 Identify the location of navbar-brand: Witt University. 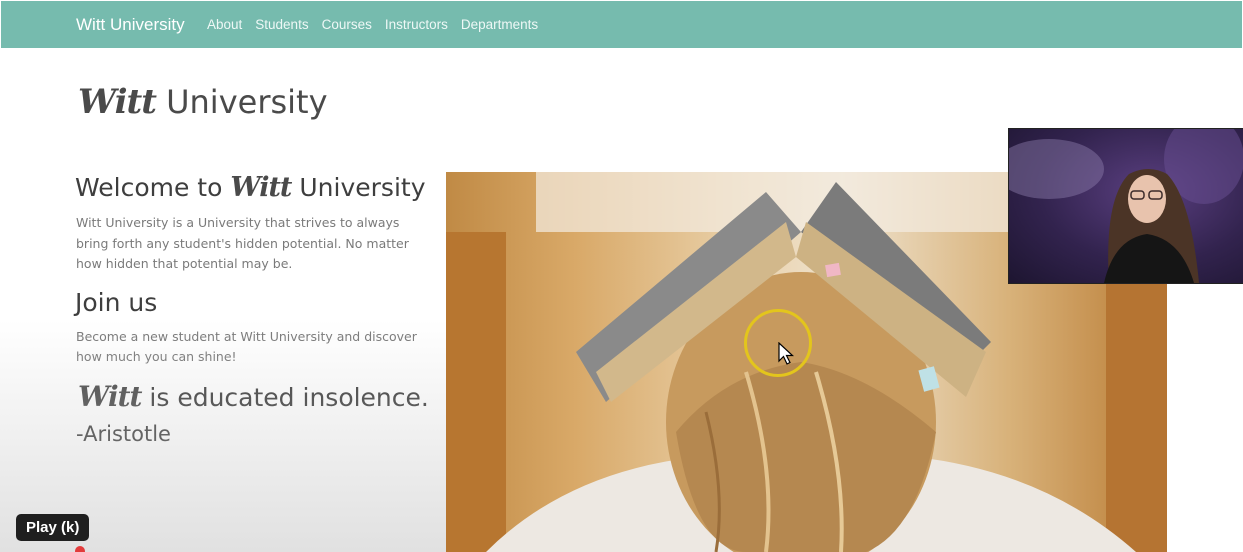
(130, 25).